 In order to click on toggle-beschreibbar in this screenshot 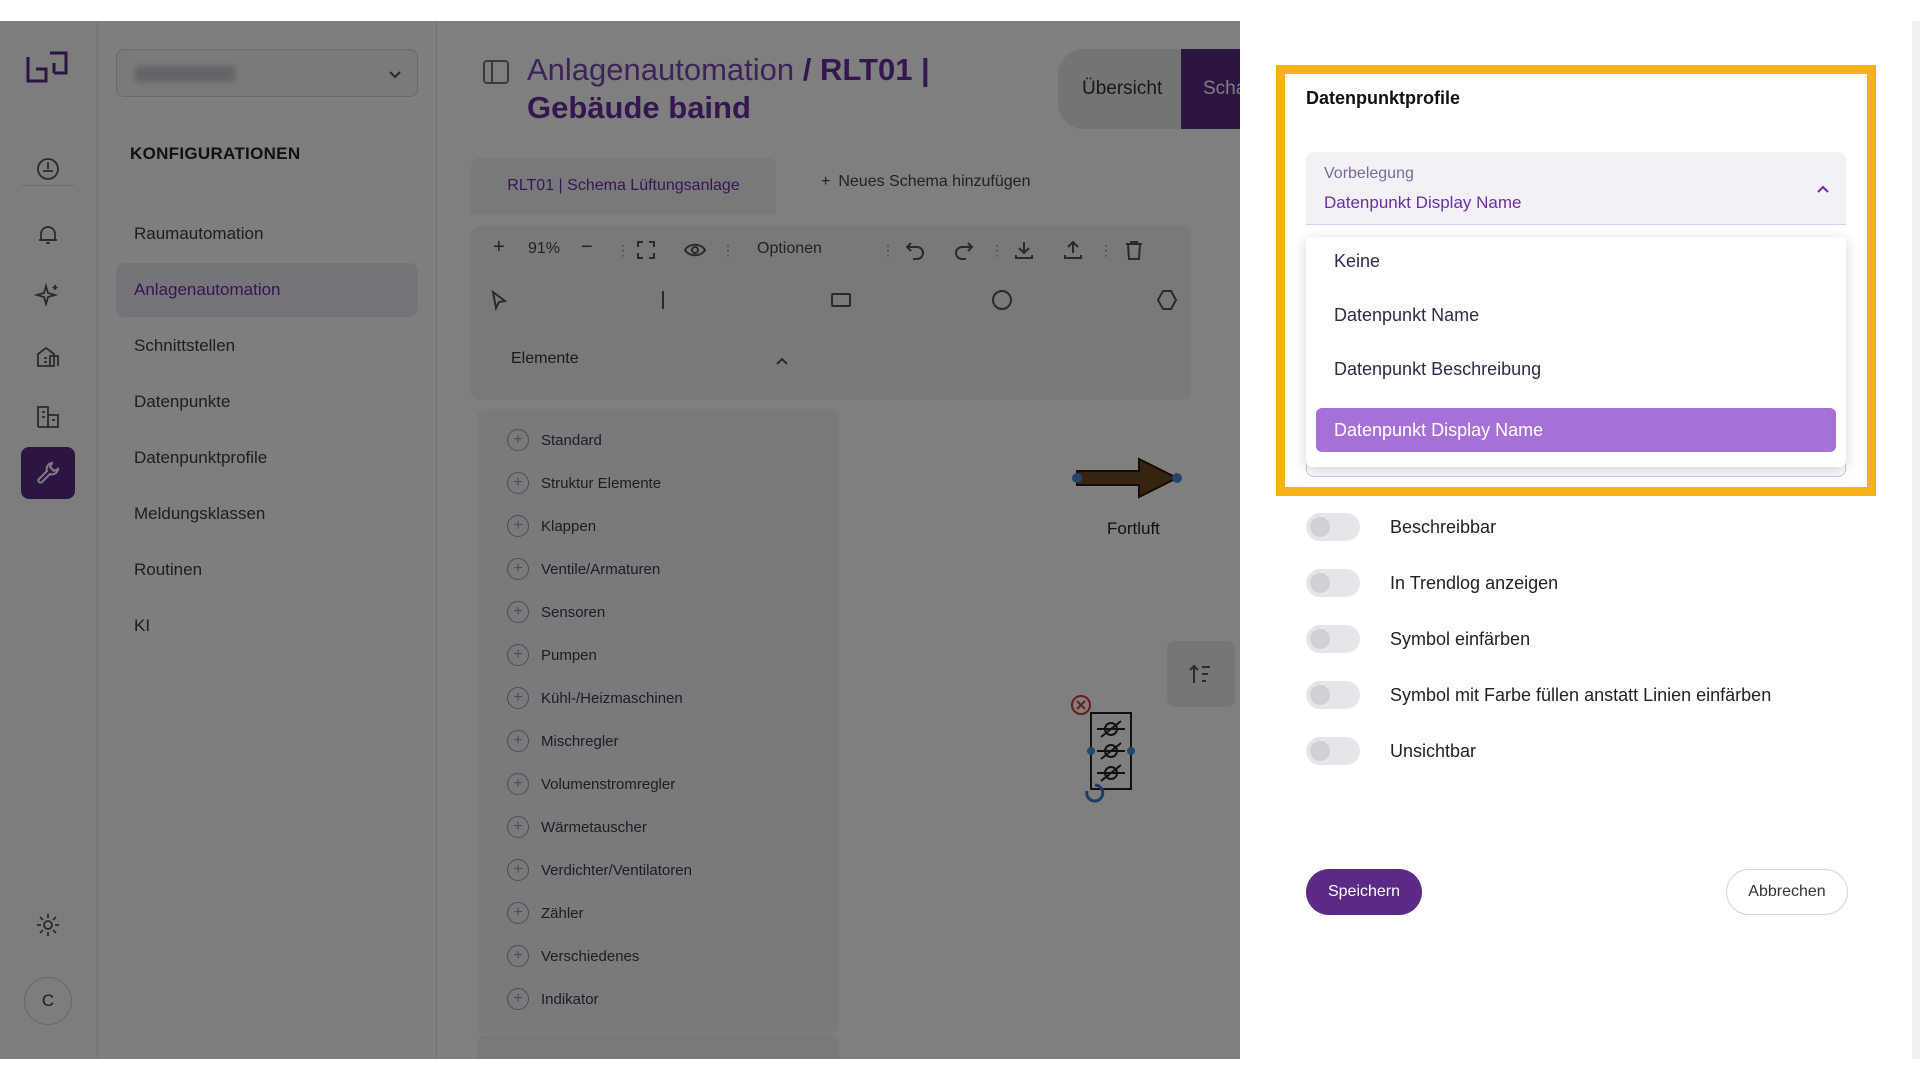, I will do `click(1333, 527)`.